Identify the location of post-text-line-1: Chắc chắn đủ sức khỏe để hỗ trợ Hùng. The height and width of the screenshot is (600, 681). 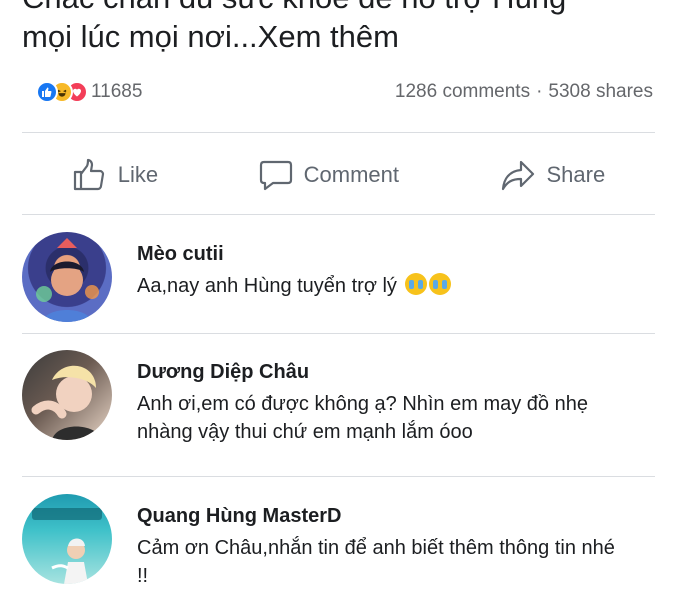
(342, 8).